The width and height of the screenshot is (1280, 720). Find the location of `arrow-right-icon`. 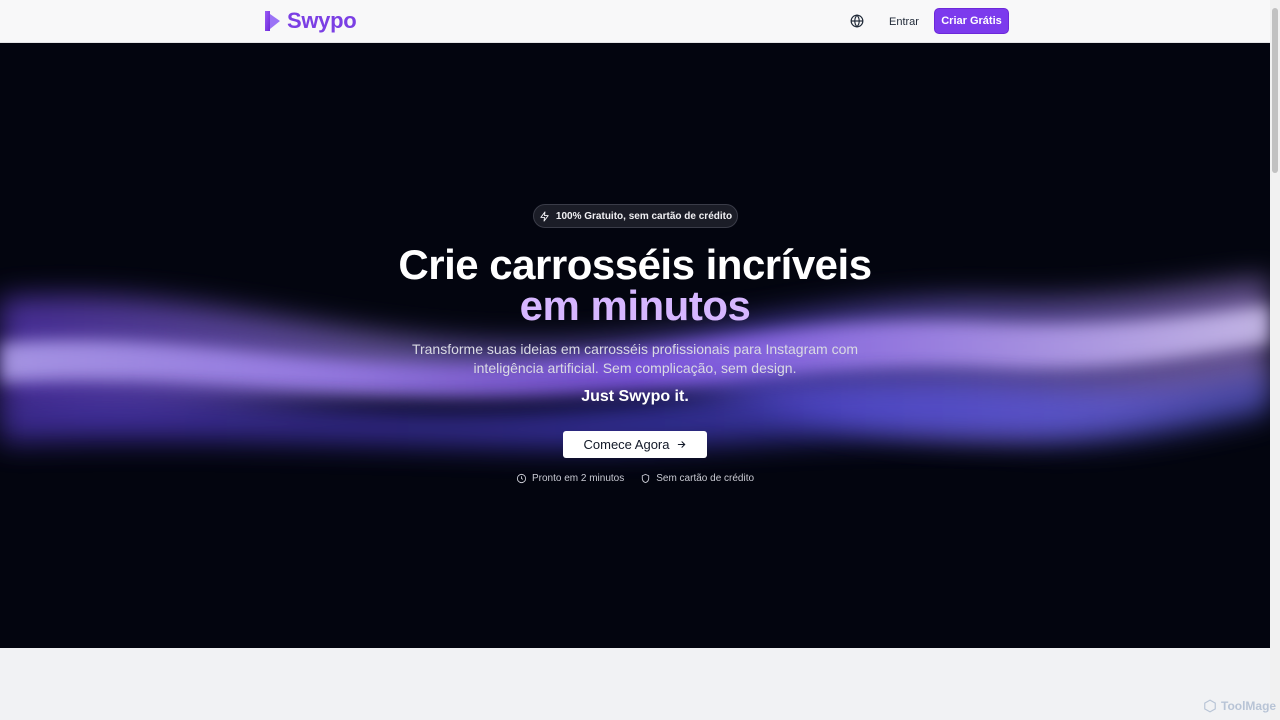

arrow-right-icon is located at coordinates (681, 444).